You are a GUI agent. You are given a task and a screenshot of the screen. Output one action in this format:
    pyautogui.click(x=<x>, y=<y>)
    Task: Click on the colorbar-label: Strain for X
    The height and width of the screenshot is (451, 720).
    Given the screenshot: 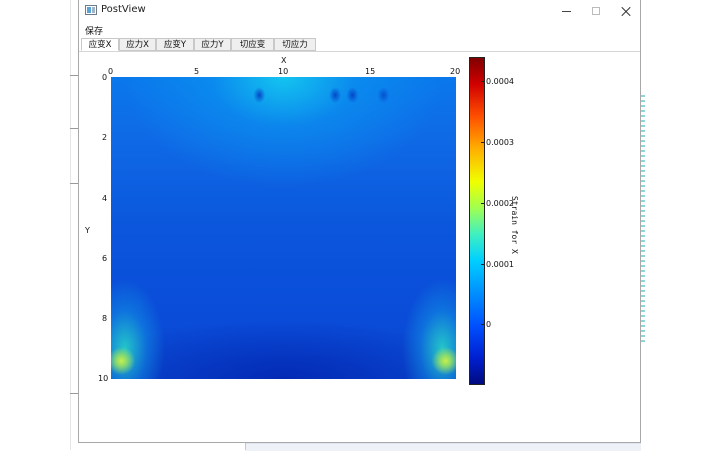 What is the action you would take?
    pyautogui.click(x=514, y=225)
    